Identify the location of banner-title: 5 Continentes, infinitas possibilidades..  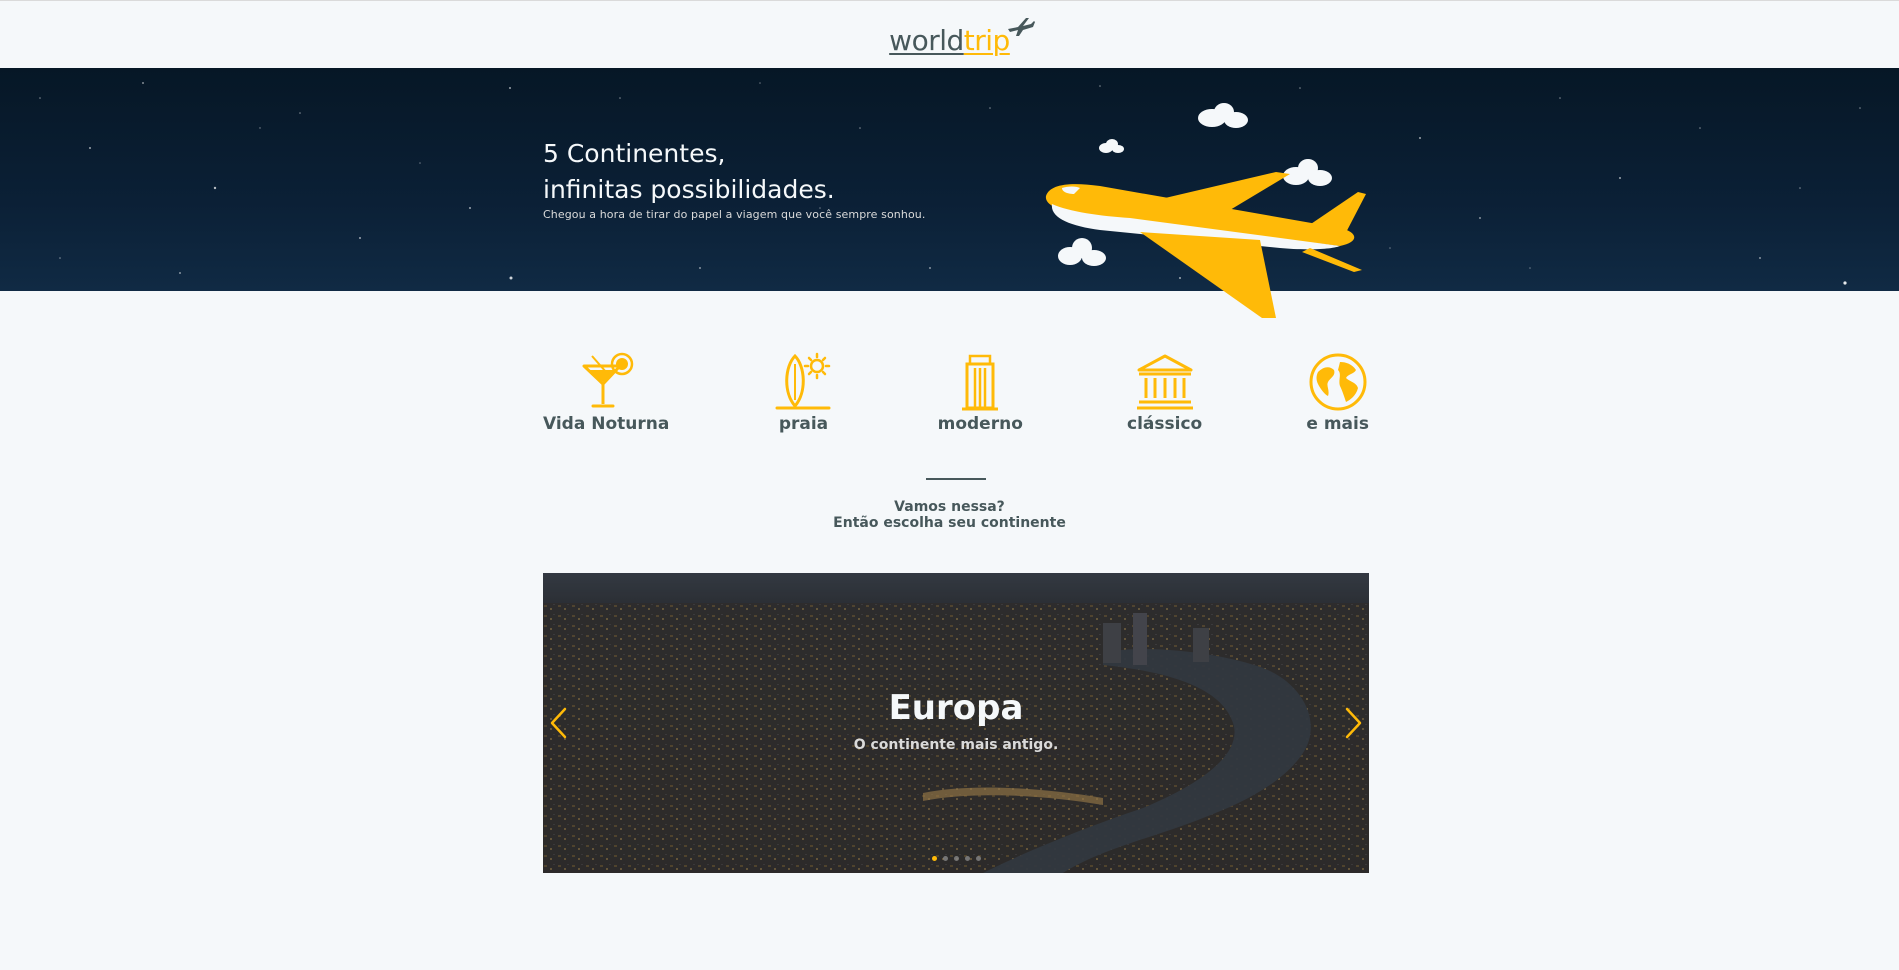
(773, 172).